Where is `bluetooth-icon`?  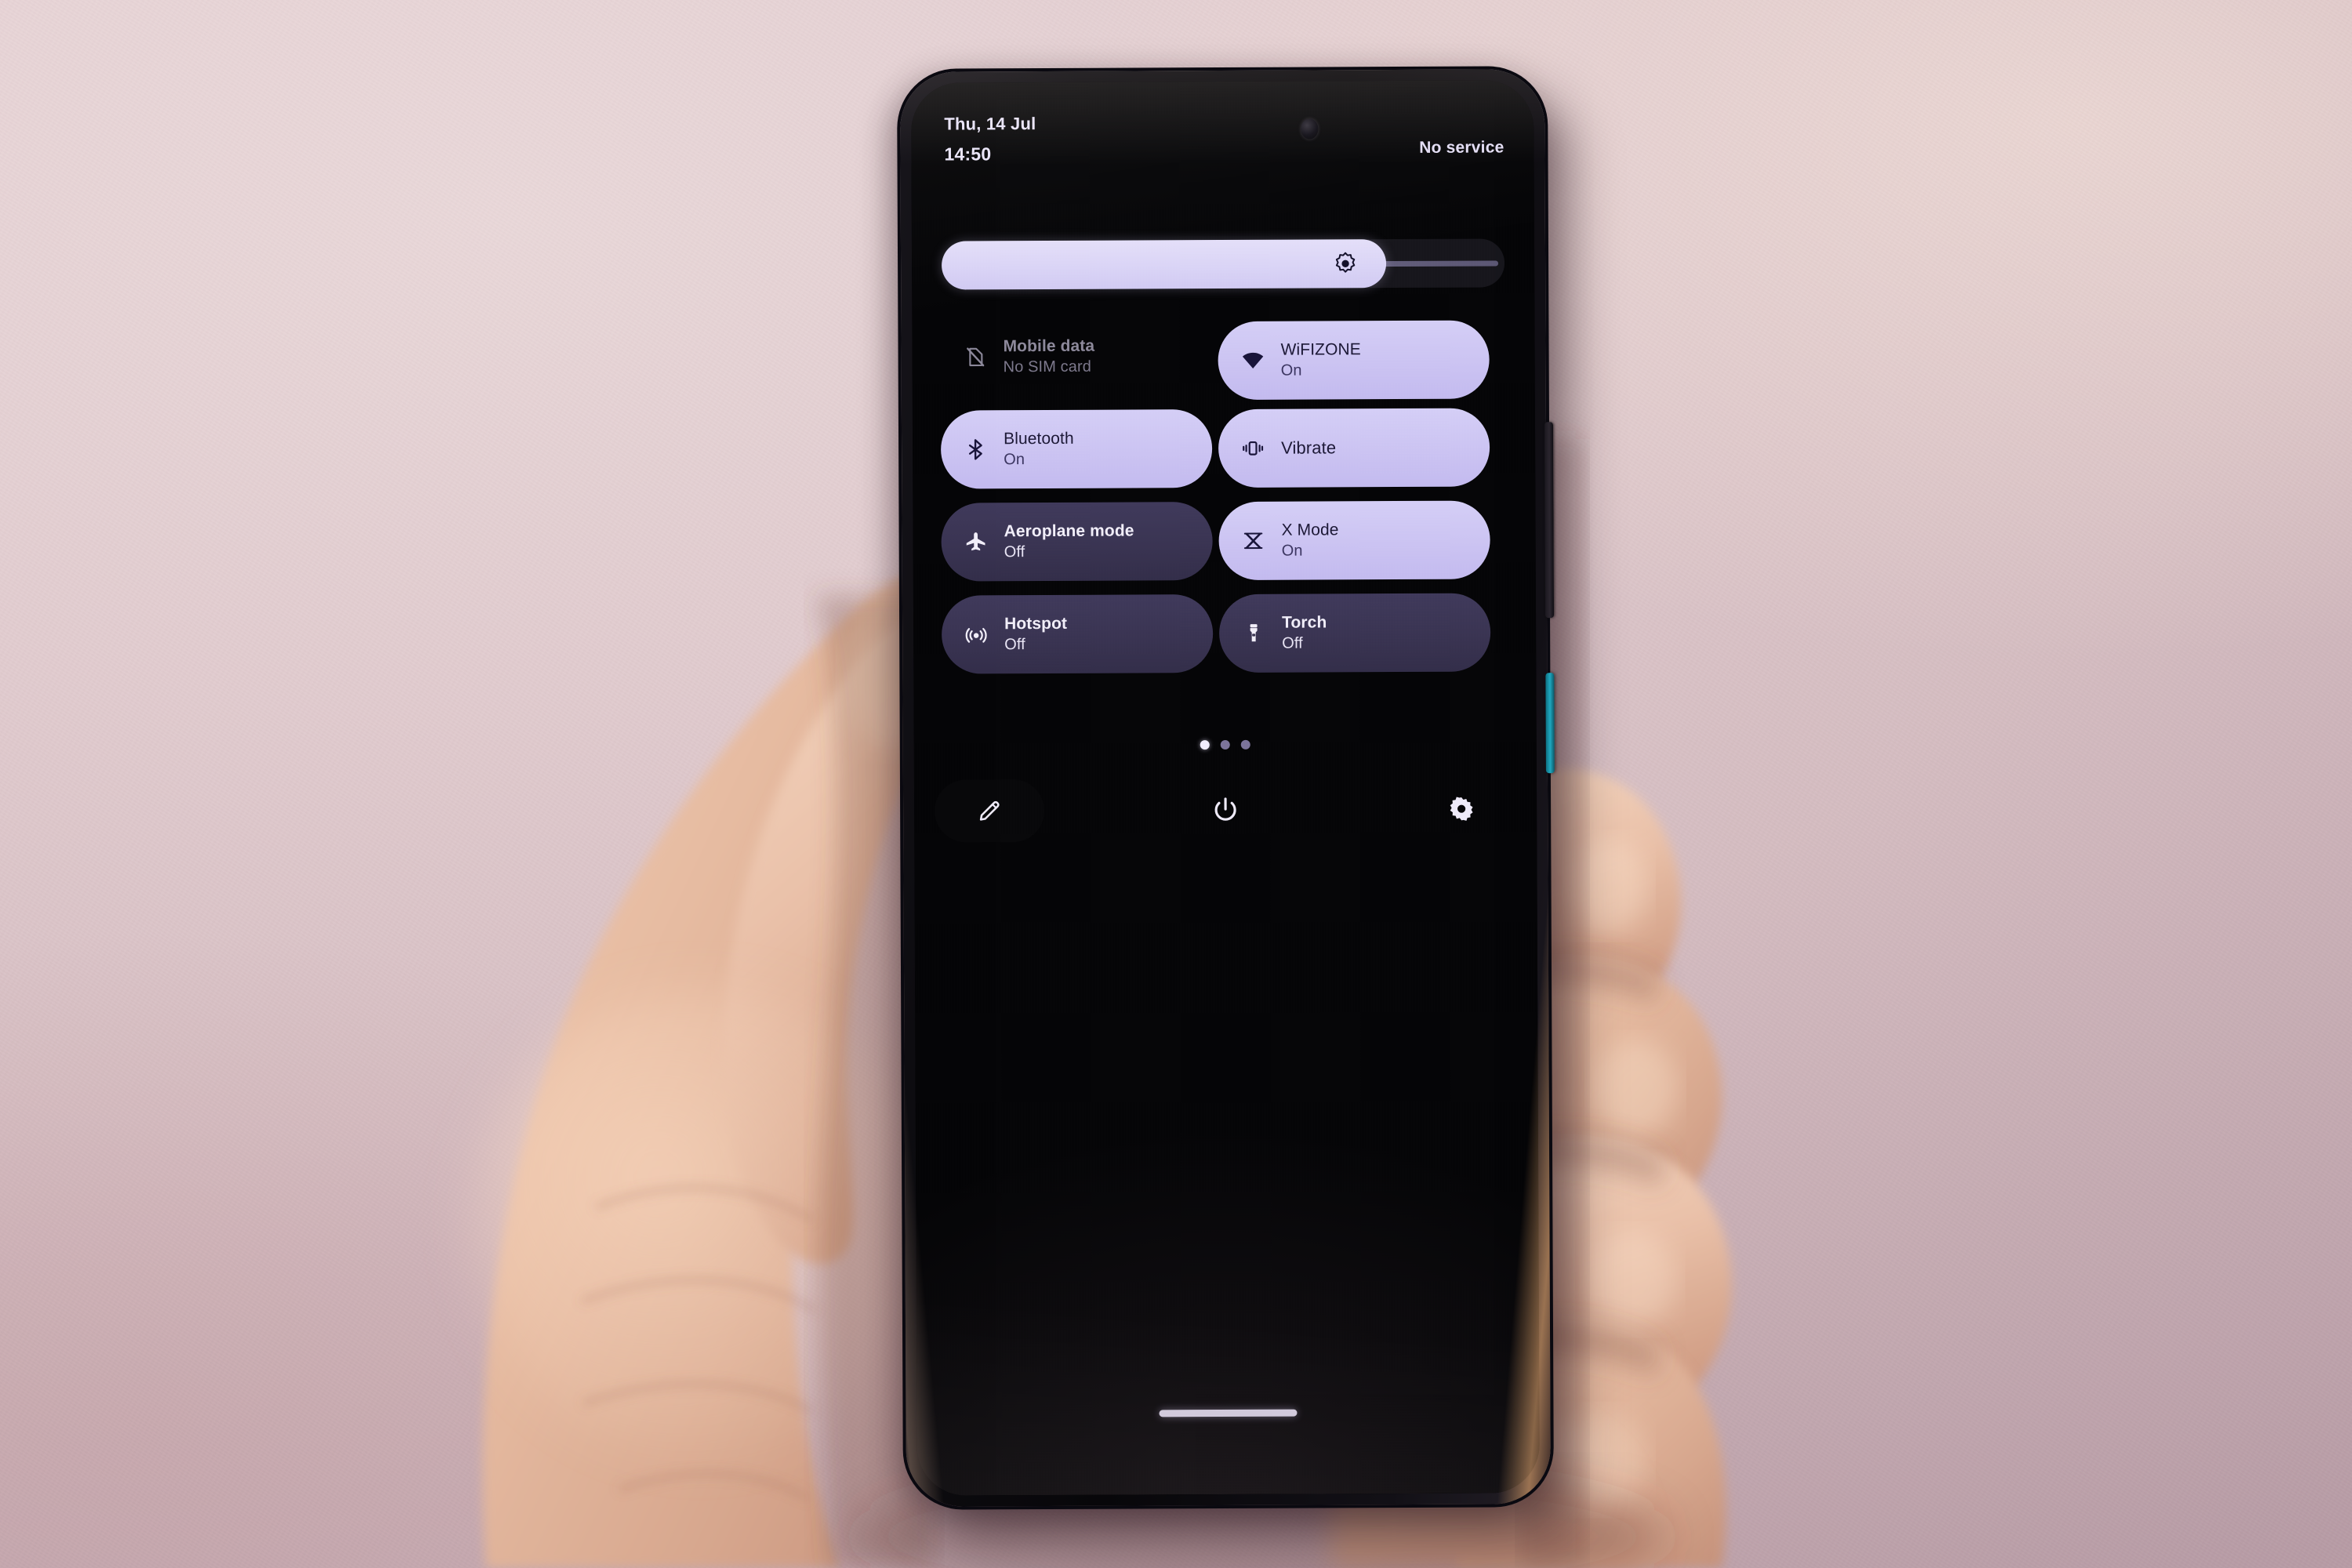 bluetooth-icon is located at coordinates (975, 449).